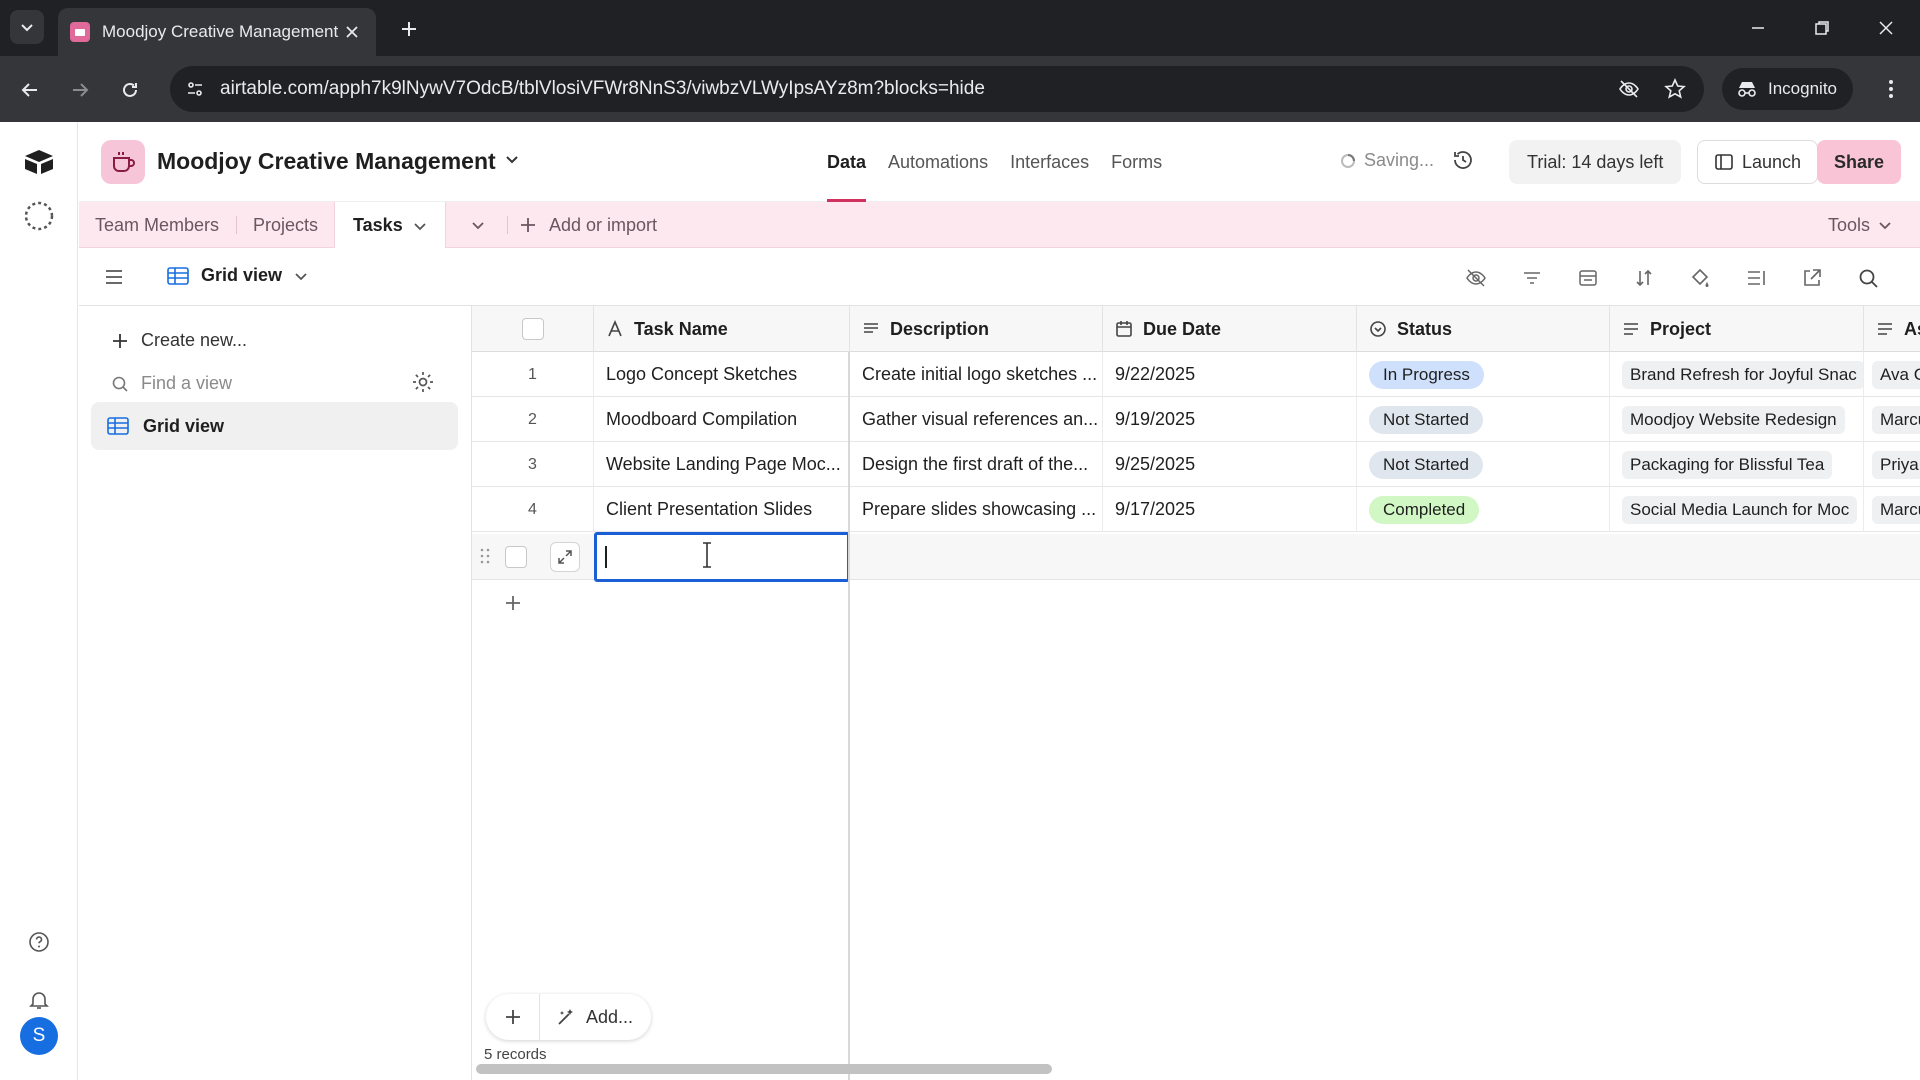 This screenshot has height=1080, width=1920. I want to click on base-icon, so click(123, 162).